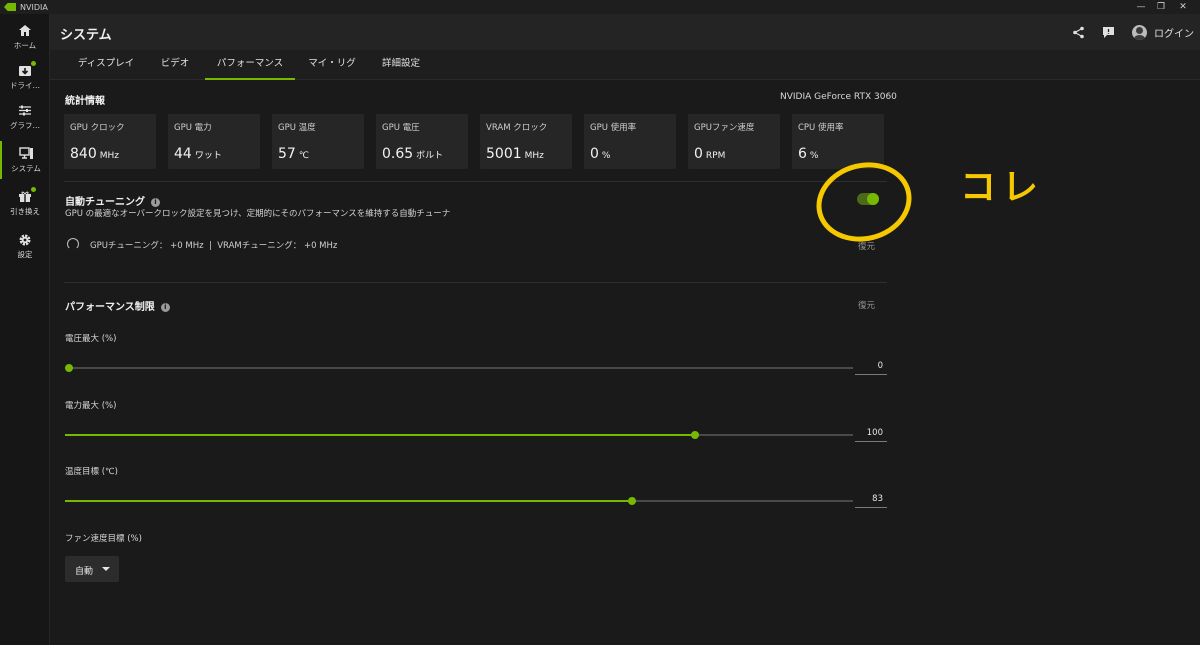 This screenshot has height=645, width=1200. I want to click on stat-label: GPU 温度, so click(297, 128).